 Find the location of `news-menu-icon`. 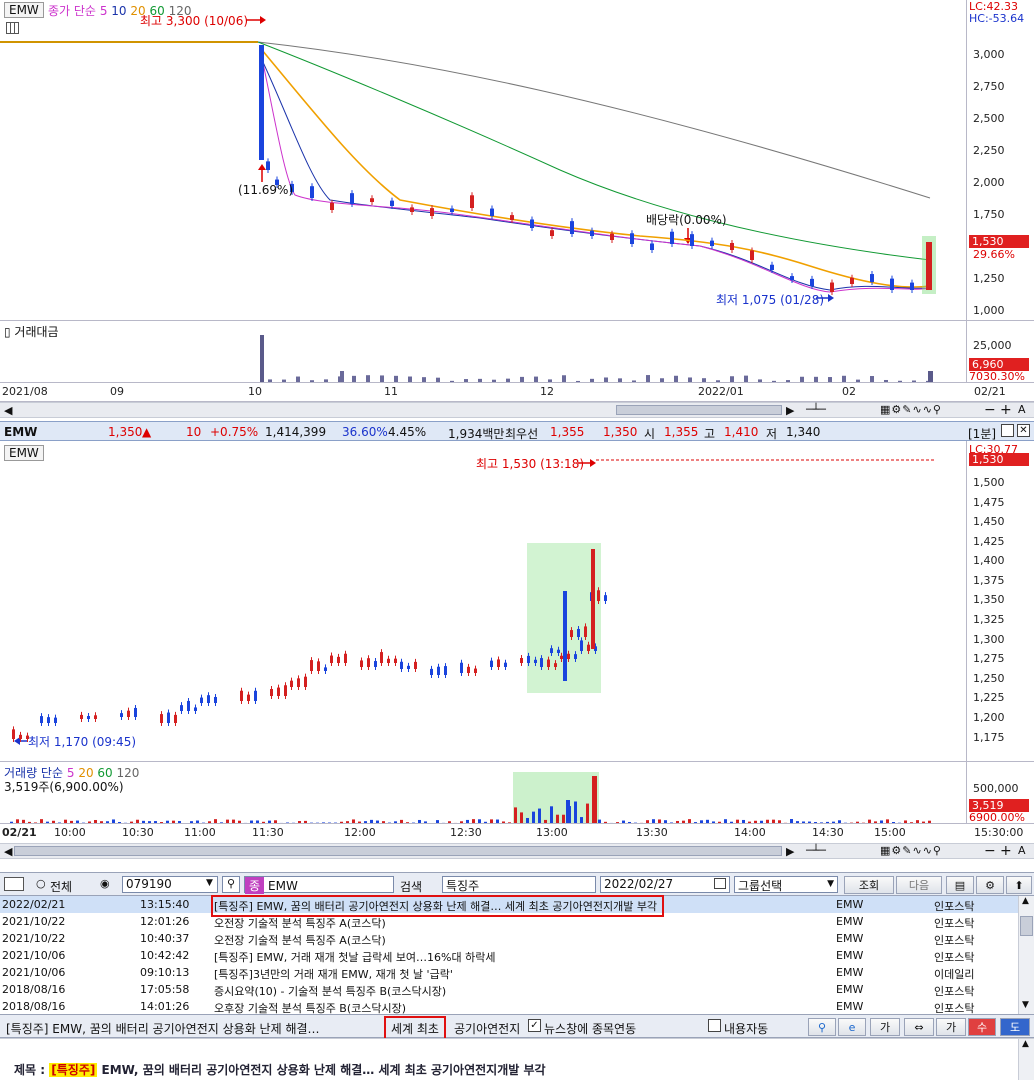

news-menu-icon is located at coordinates (14, 884).